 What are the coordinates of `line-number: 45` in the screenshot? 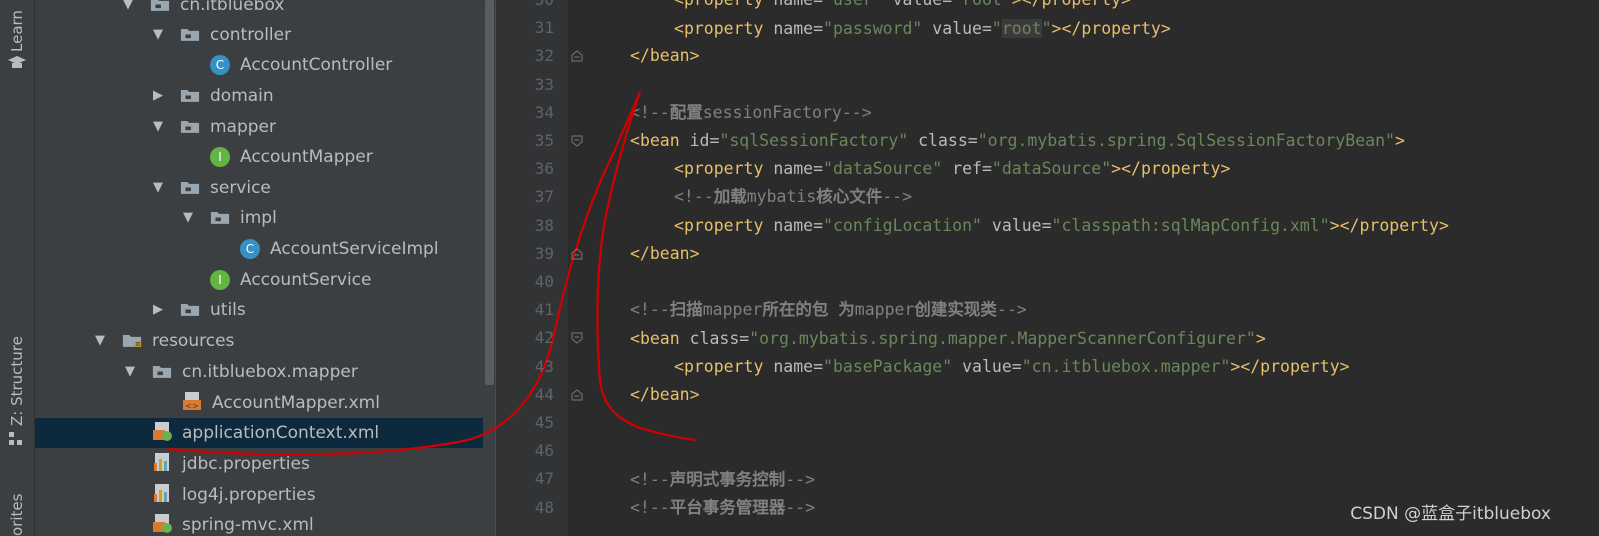 It's located at (544, 422).